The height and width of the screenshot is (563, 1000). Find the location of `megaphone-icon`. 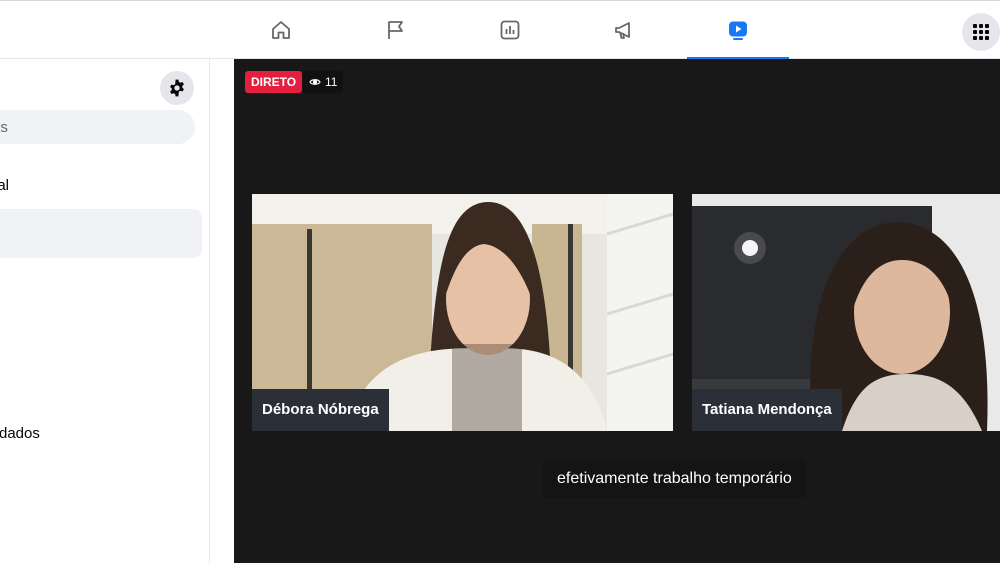

megaphone-icon is located at coordinates (622, 30).